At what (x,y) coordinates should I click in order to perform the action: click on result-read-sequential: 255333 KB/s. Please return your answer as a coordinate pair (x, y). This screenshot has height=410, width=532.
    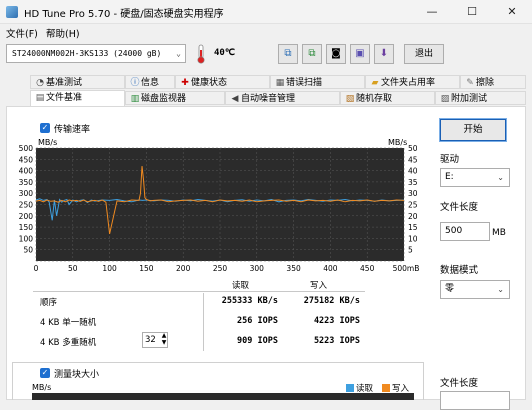
    Looking at the image, I should click on (249, 301).